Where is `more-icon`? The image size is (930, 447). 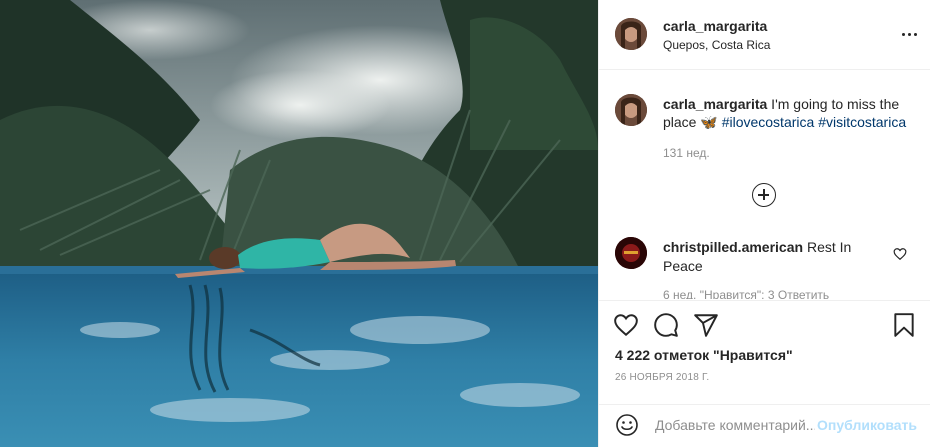 more-icon is located at coordinates (909, 34).